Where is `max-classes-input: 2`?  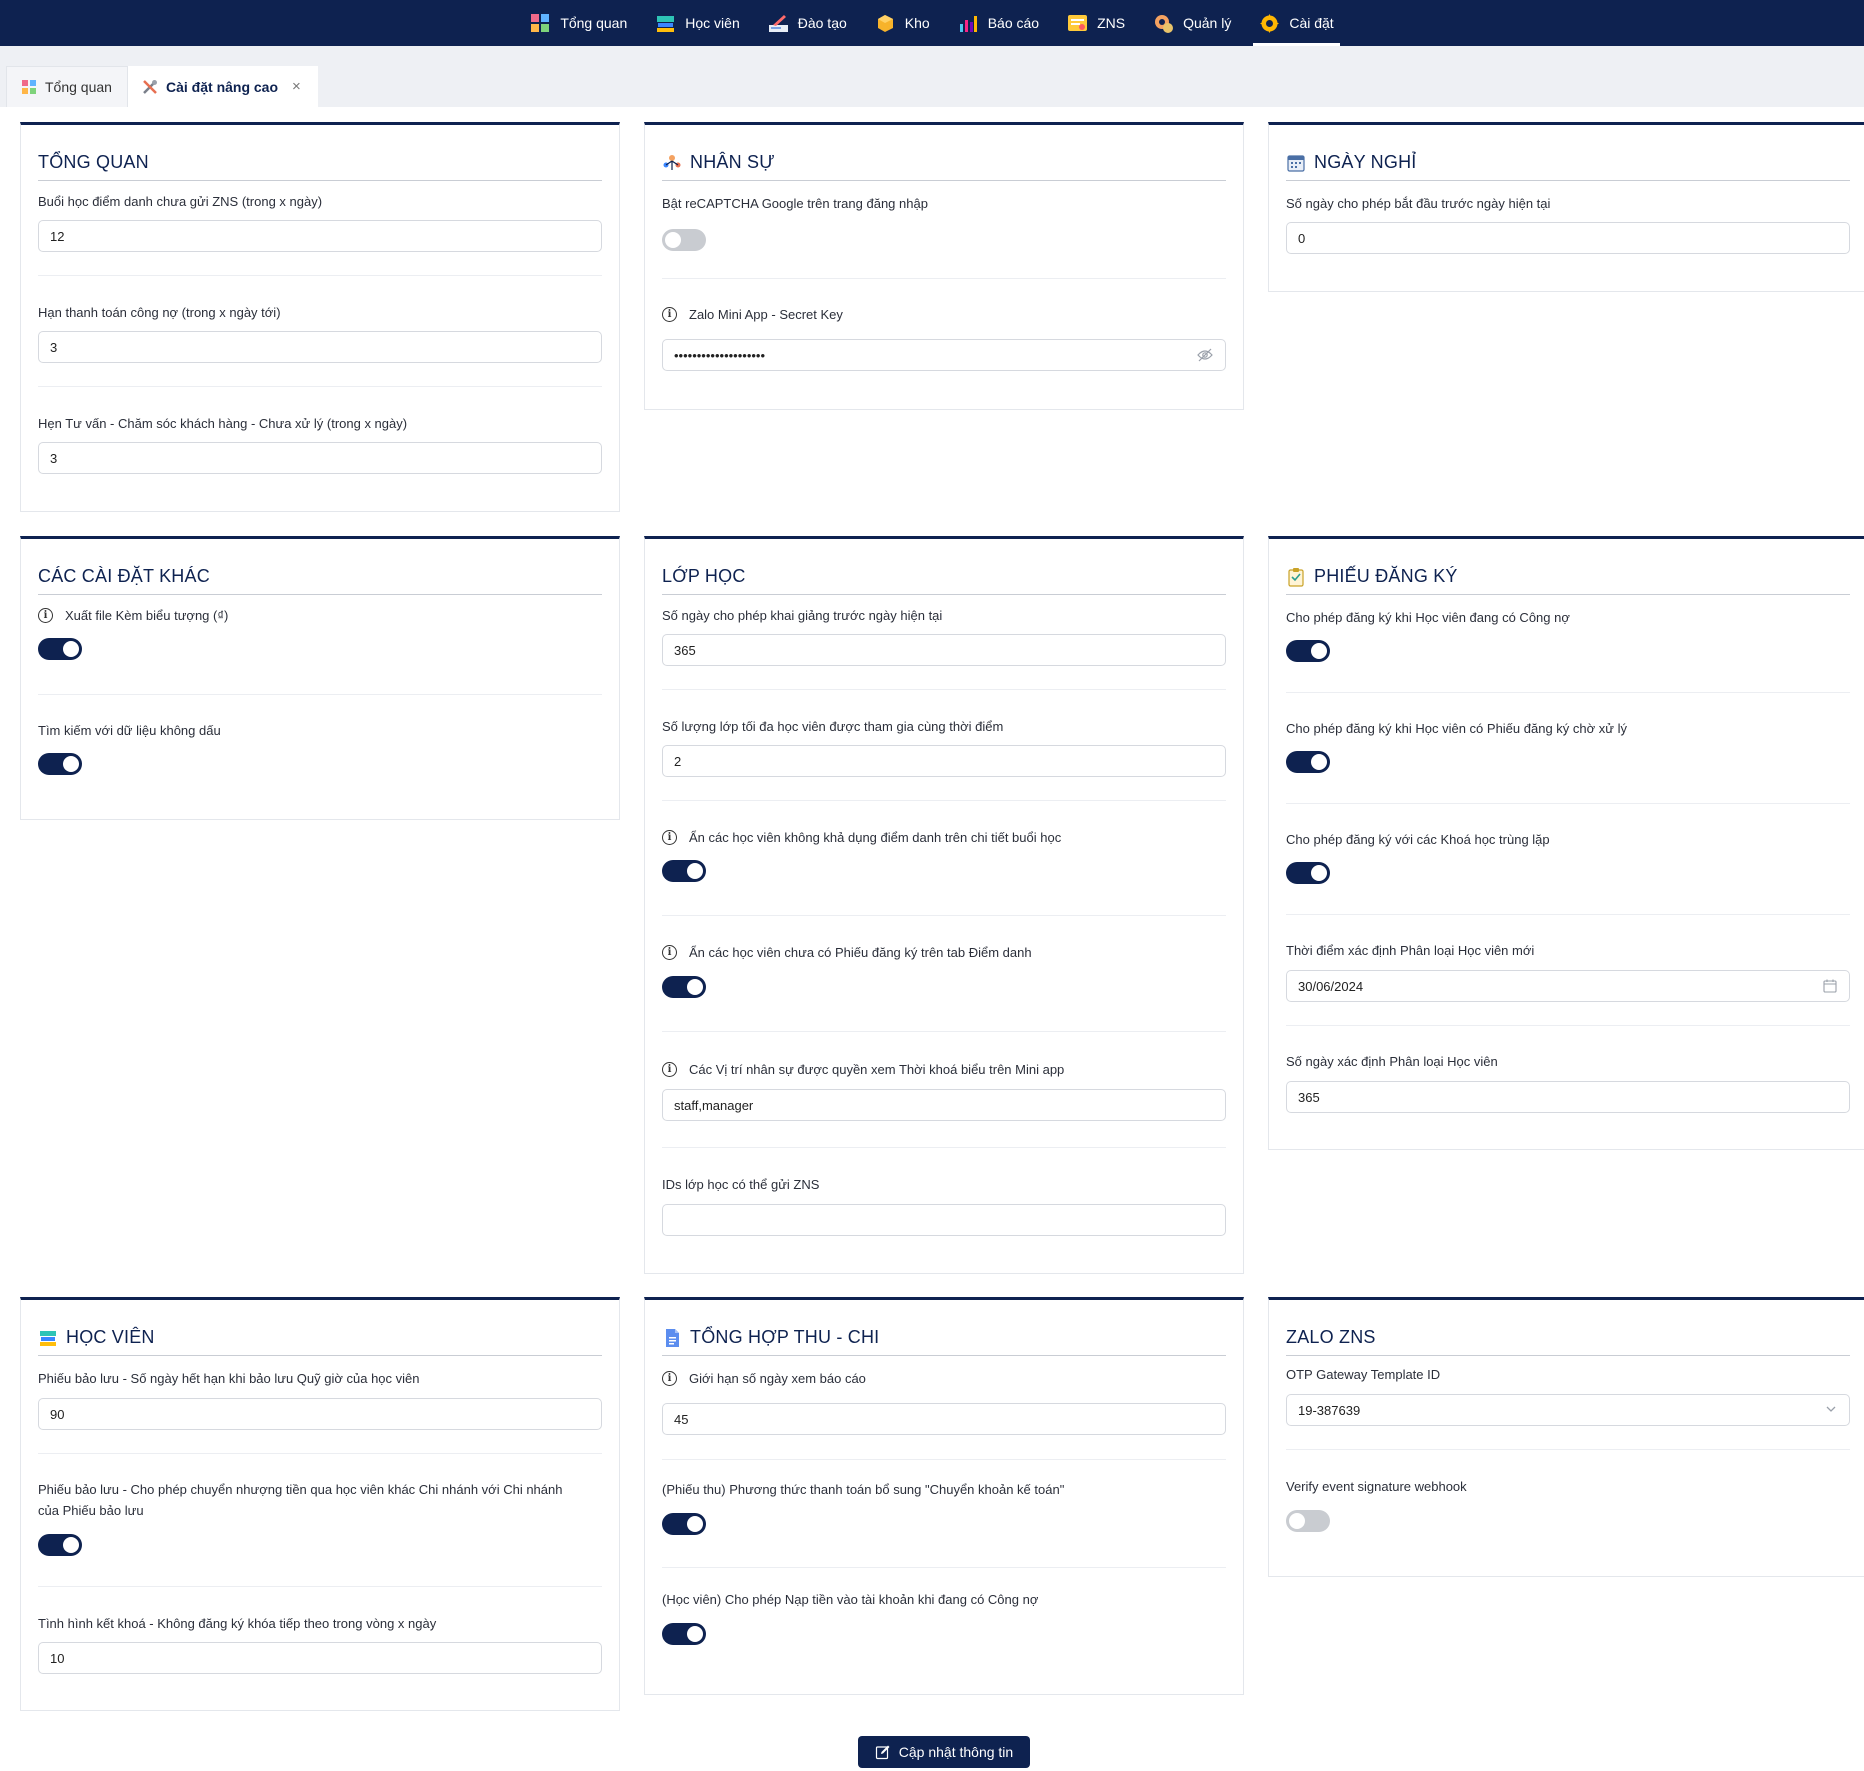 max-classes-input: 2 is located at coordinates (944, 761).